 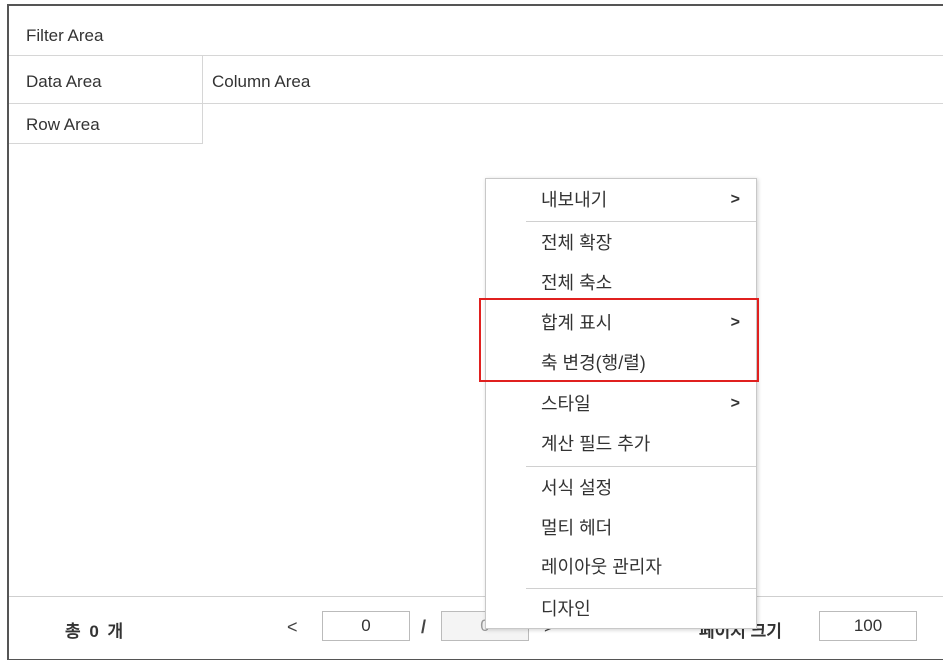 I want to click on total-count: 총 0 개, so click(x=95, y=631).